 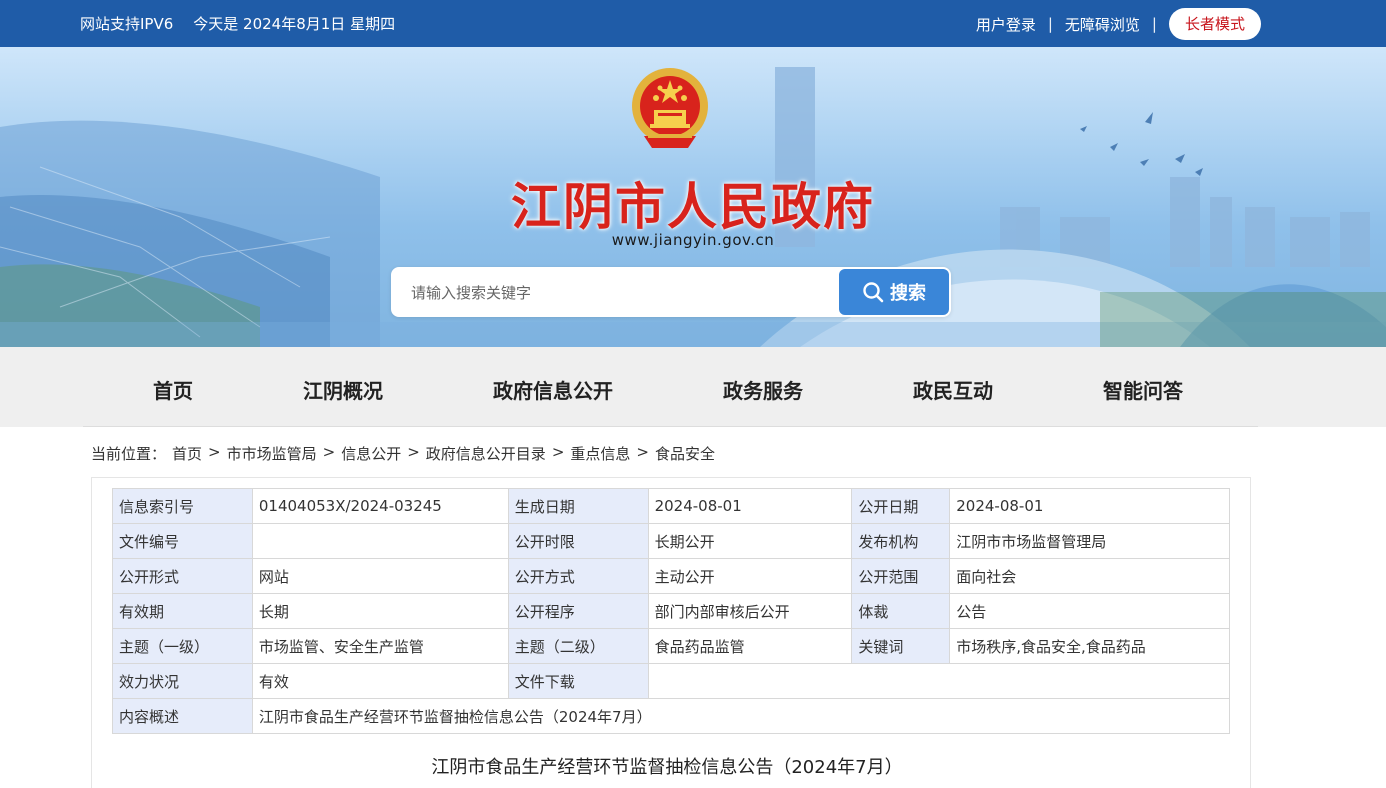 I want to click on table-key: 信息索引号, so click(x=182, y=506).